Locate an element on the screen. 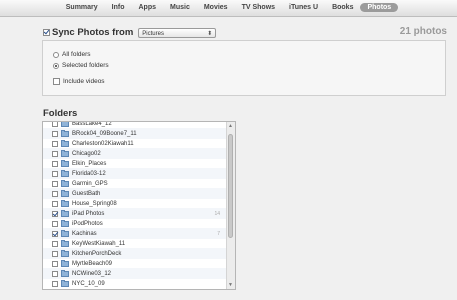  tab-movies: Movies is located at coordinates (216, 7).